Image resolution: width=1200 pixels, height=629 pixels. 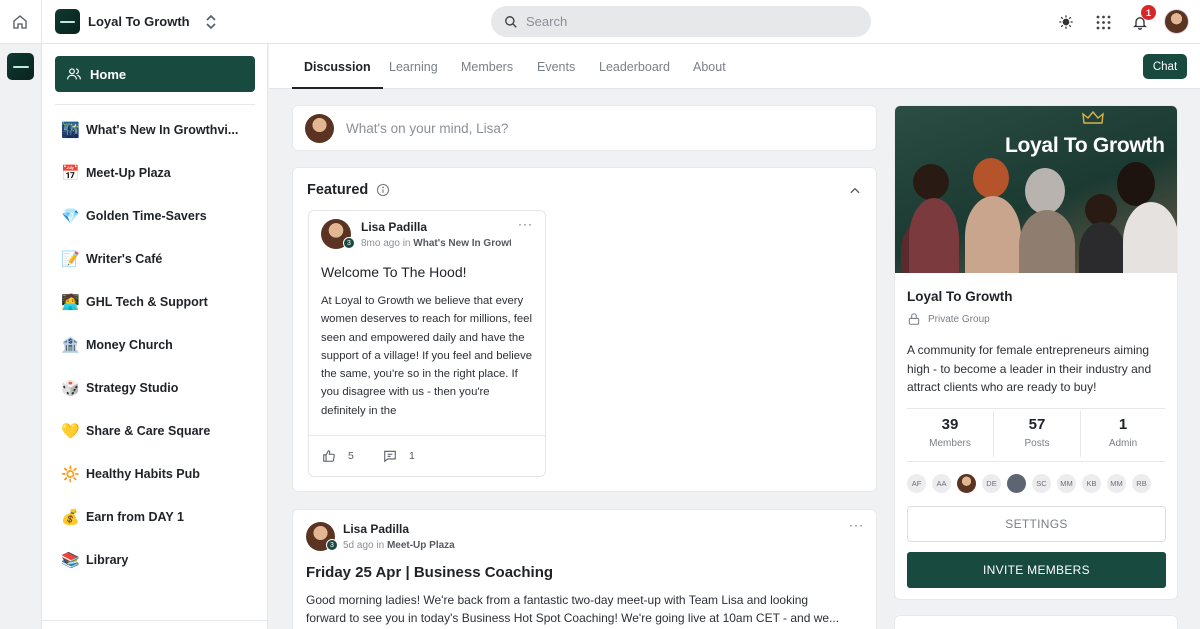 What do you see at coordinates (855, 191) in the screenshot?
I see `chevron-up-icon` at bounding box center [855, 191].